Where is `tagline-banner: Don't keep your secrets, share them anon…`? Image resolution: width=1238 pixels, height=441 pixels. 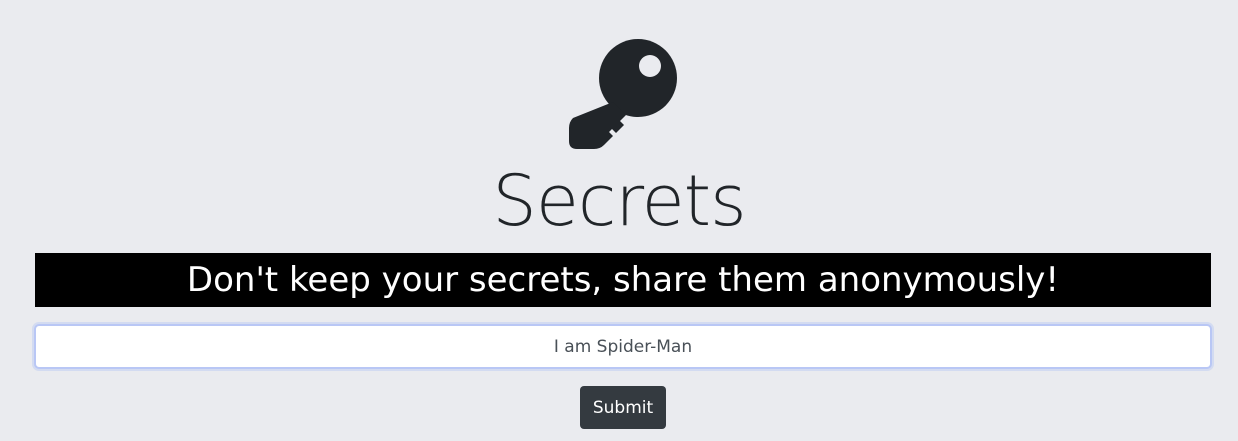
tagline-banner: Don't keep your secrets, share them anon… is located at coordinates (623, 280).